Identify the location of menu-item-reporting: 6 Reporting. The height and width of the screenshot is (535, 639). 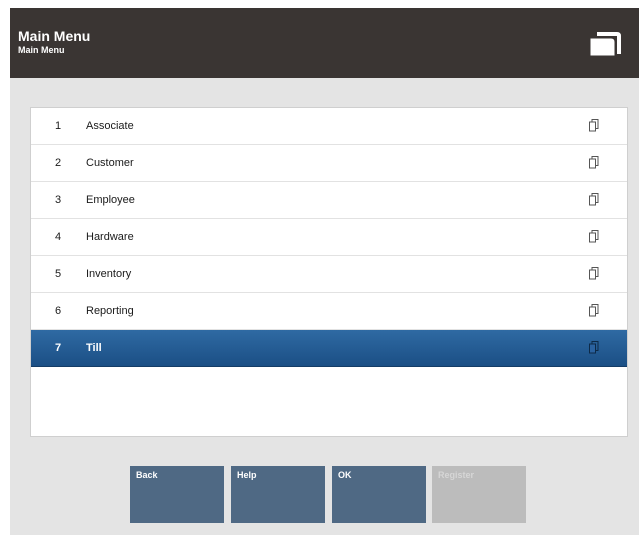
(329, 311).